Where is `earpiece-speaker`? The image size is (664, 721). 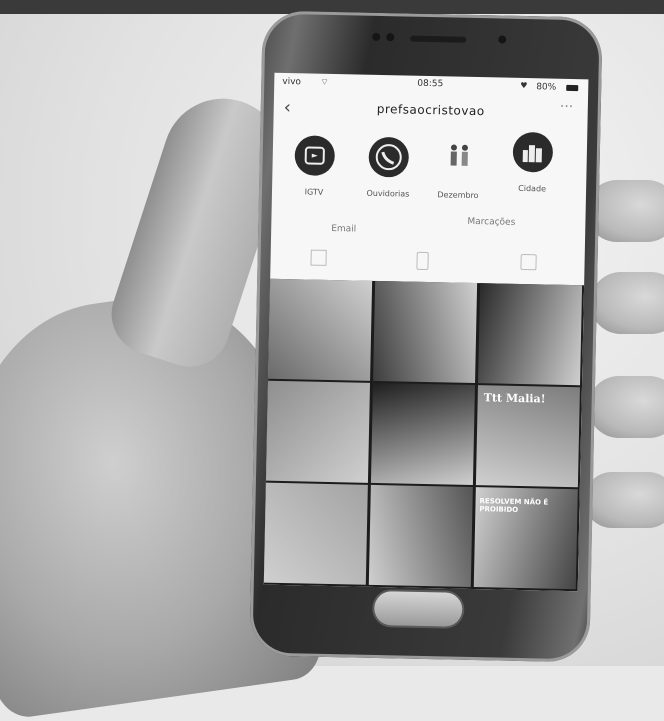
earpiece-speaker is located at coordinates (438, 39).